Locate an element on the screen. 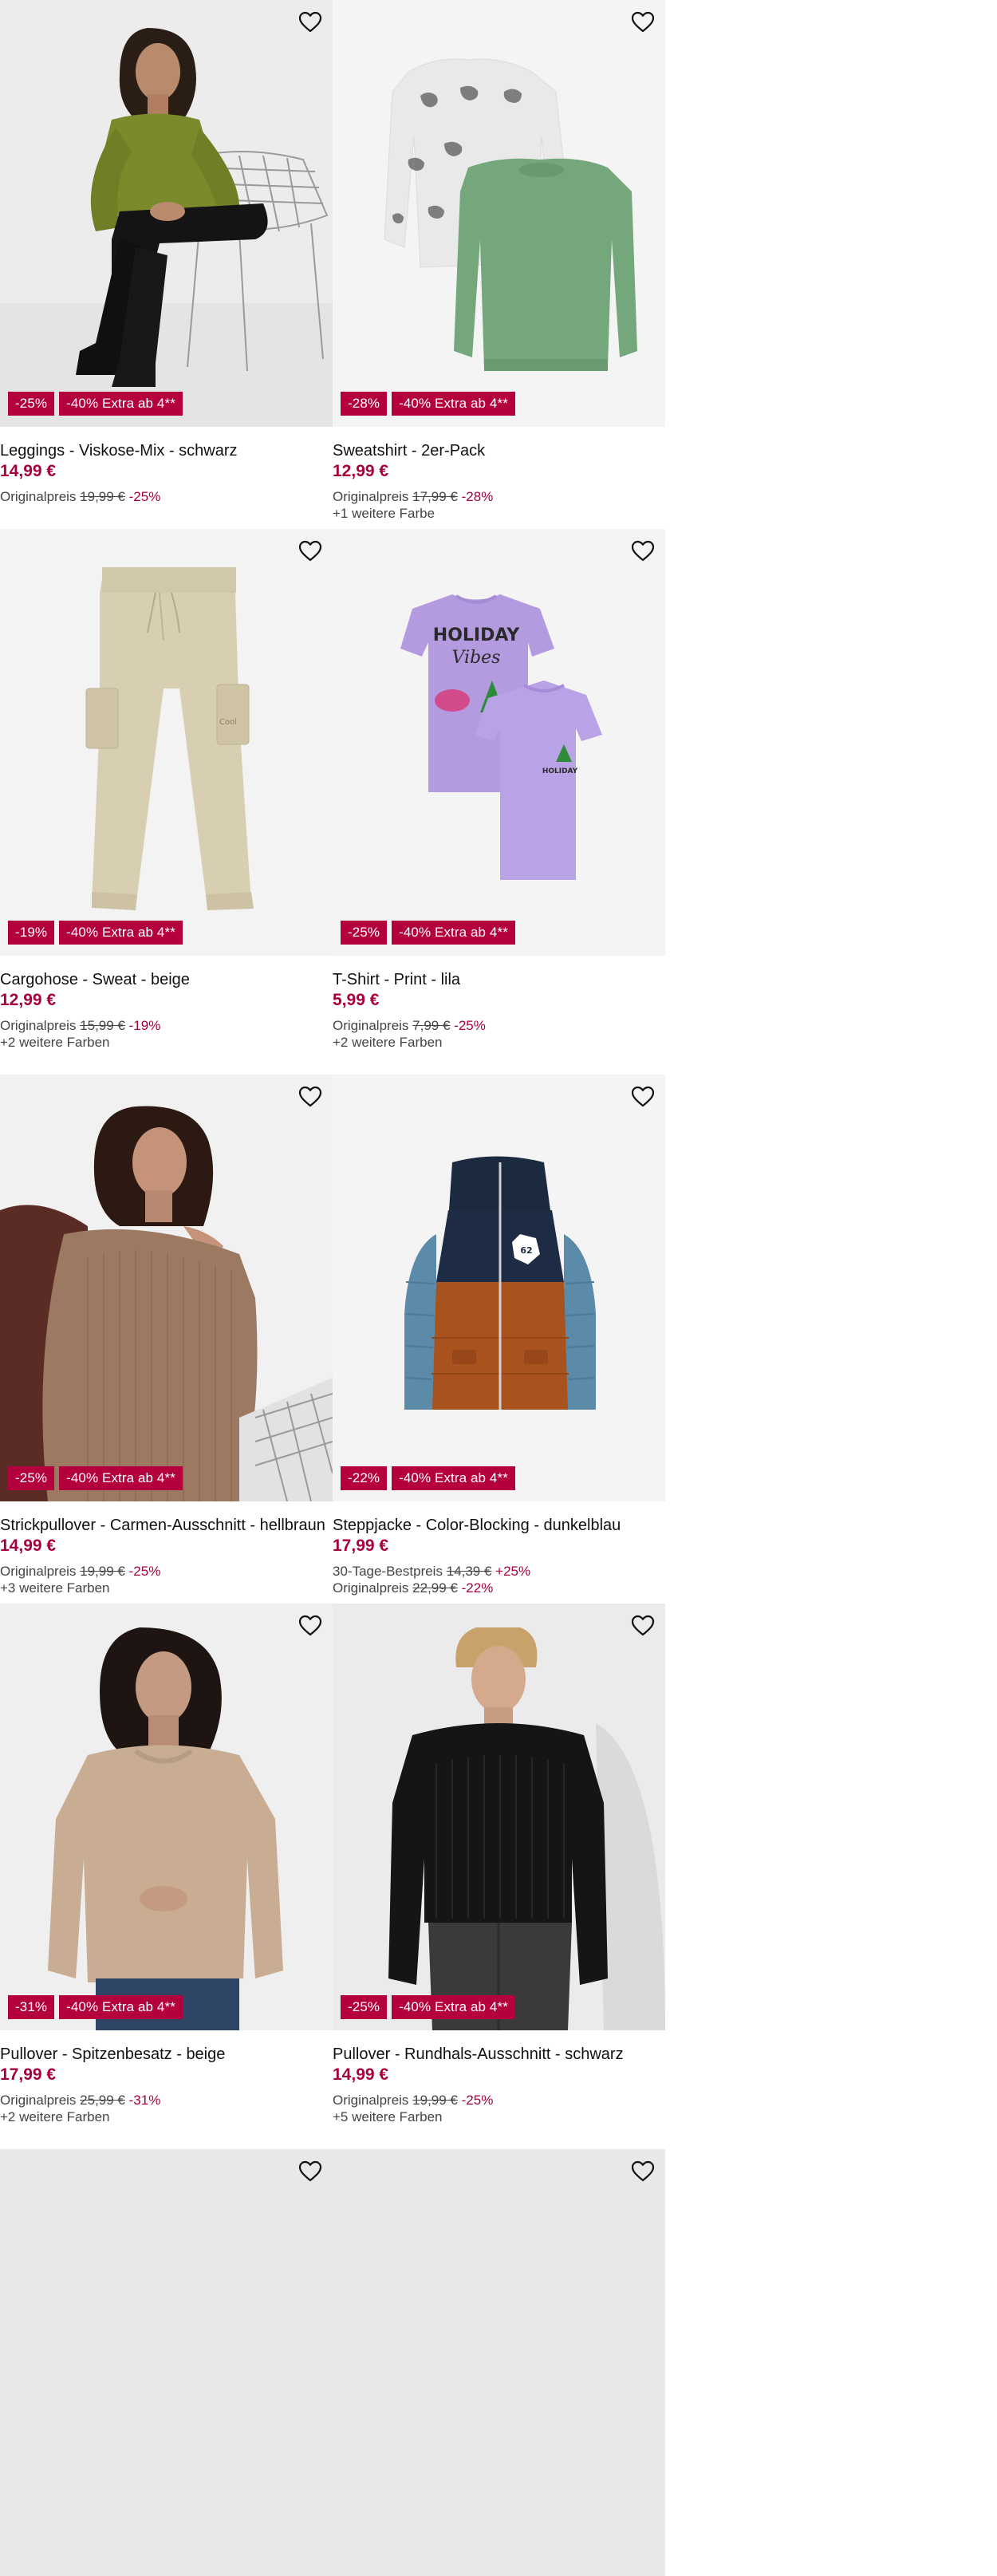 This screenshot has height=2576, width=997. product-name: T-Shirt - Print - lila is located at coordinates (499, 979).